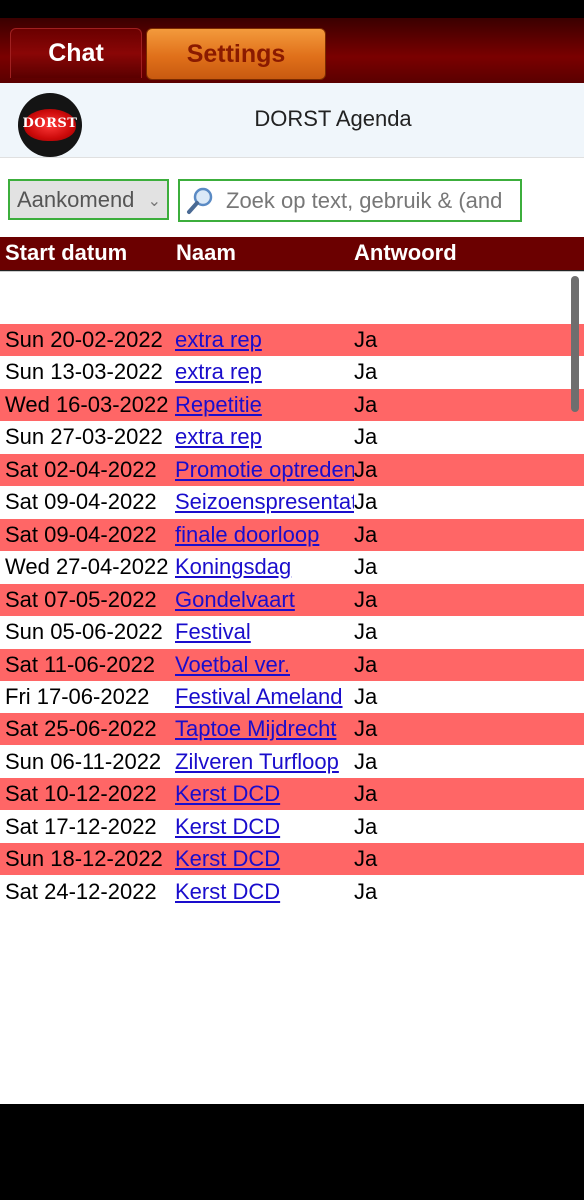 The width and height of the screenshot is (584, 1200). What do you see at coordinates (264, 502) in the screenshot?
I see `event-name-link: Seizoenspresentatie` at bounding box center [264, 502].